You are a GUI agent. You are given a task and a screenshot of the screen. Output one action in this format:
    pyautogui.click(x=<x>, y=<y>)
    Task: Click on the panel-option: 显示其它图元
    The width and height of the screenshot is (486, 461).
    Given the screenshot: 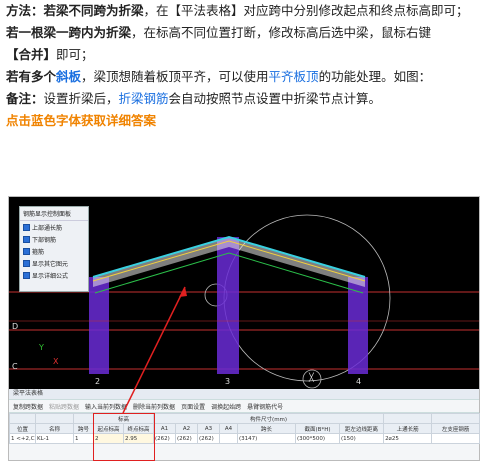 What is the action you would take?
    pyautogui.click(x=54, y=263)
    